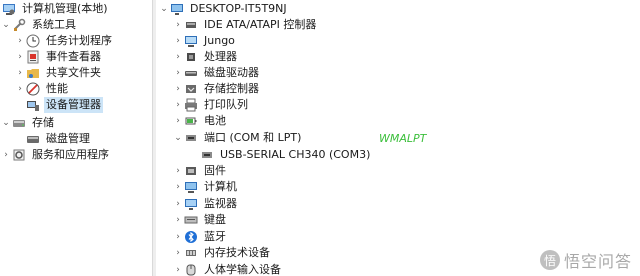  Describe the element at coordinates (33, 73) in the screenshot. I see `shared-folder-icon` at that location.